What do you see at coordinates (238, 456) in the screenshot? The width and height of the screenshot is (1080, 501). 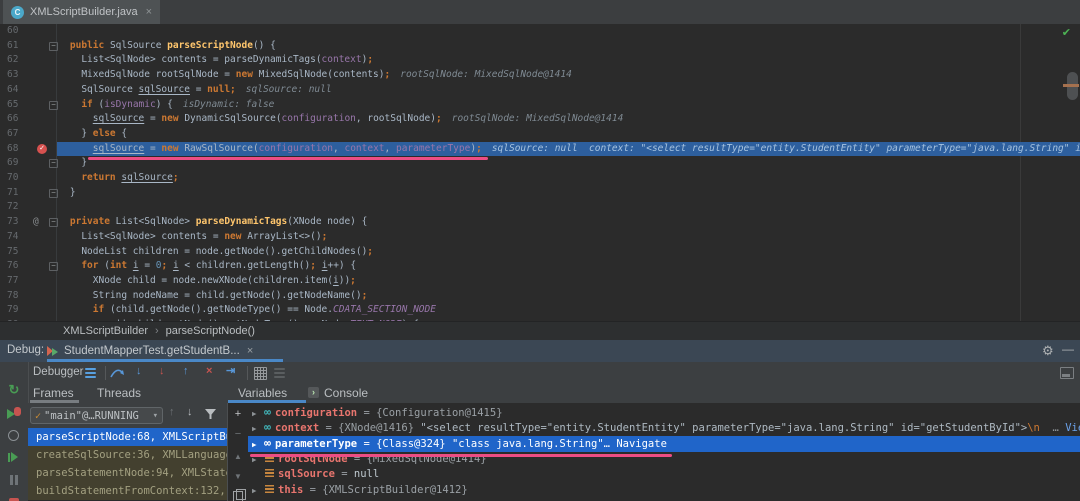 I see `move-up-icon: ▲` at bounding box center [238, 456].